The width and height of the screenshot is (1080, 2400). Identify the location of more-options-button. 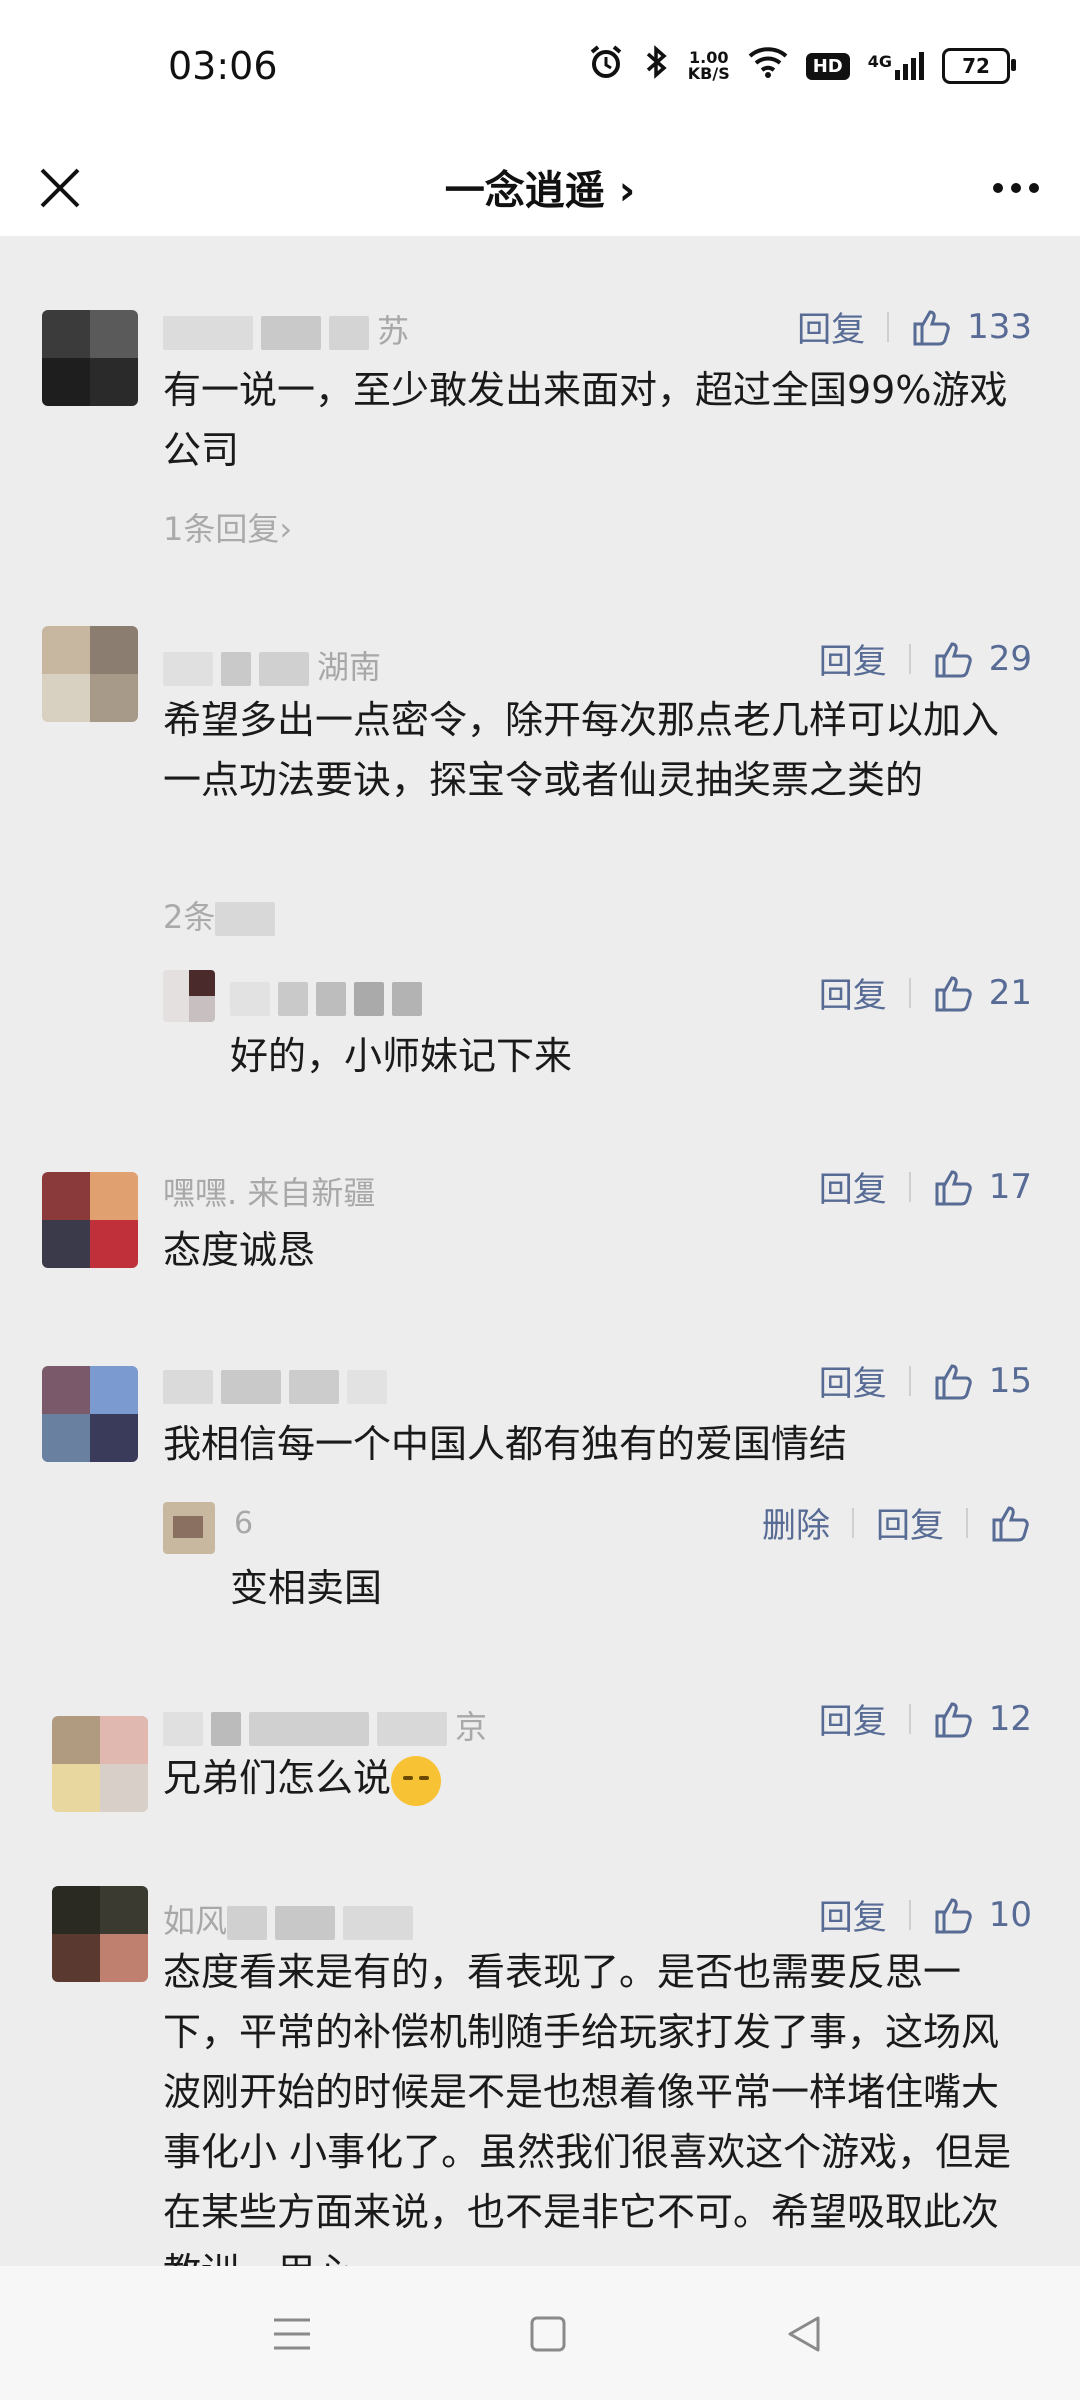
(1016, 188).